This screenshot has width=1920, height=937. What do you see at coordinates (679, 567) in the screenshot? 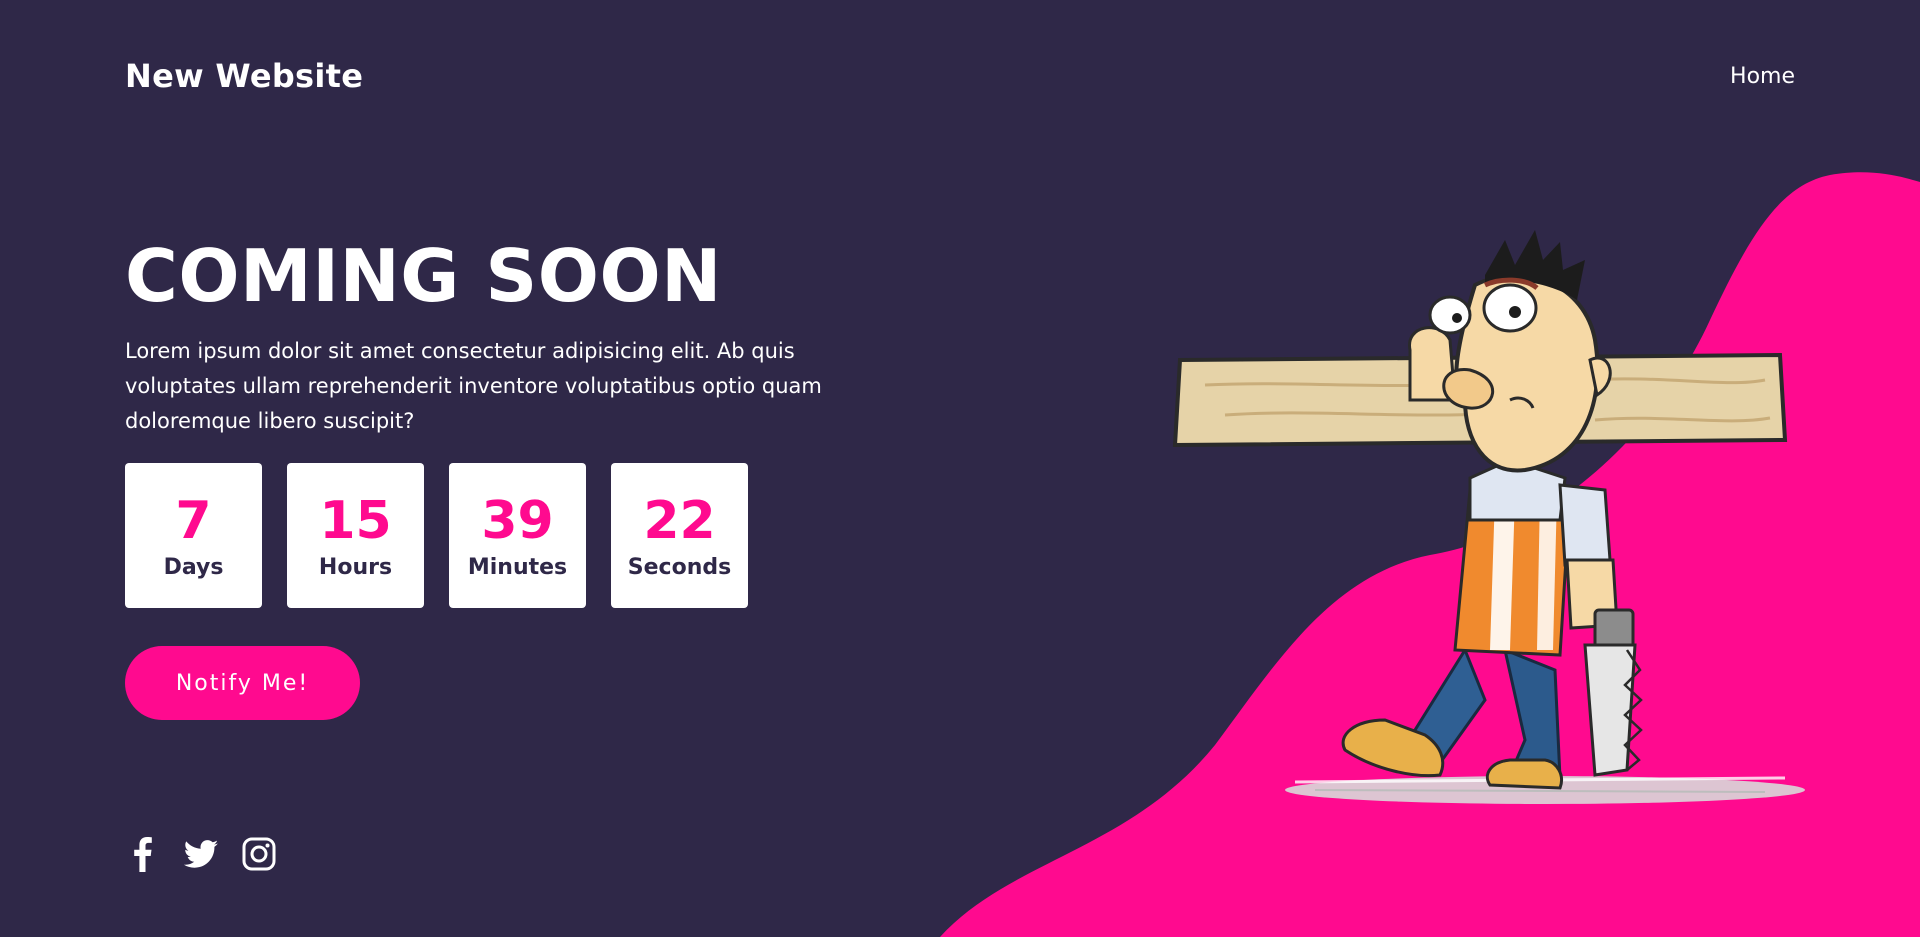
I see `countdown-seconds-label: Seconds` at bounding box center [679, 567].